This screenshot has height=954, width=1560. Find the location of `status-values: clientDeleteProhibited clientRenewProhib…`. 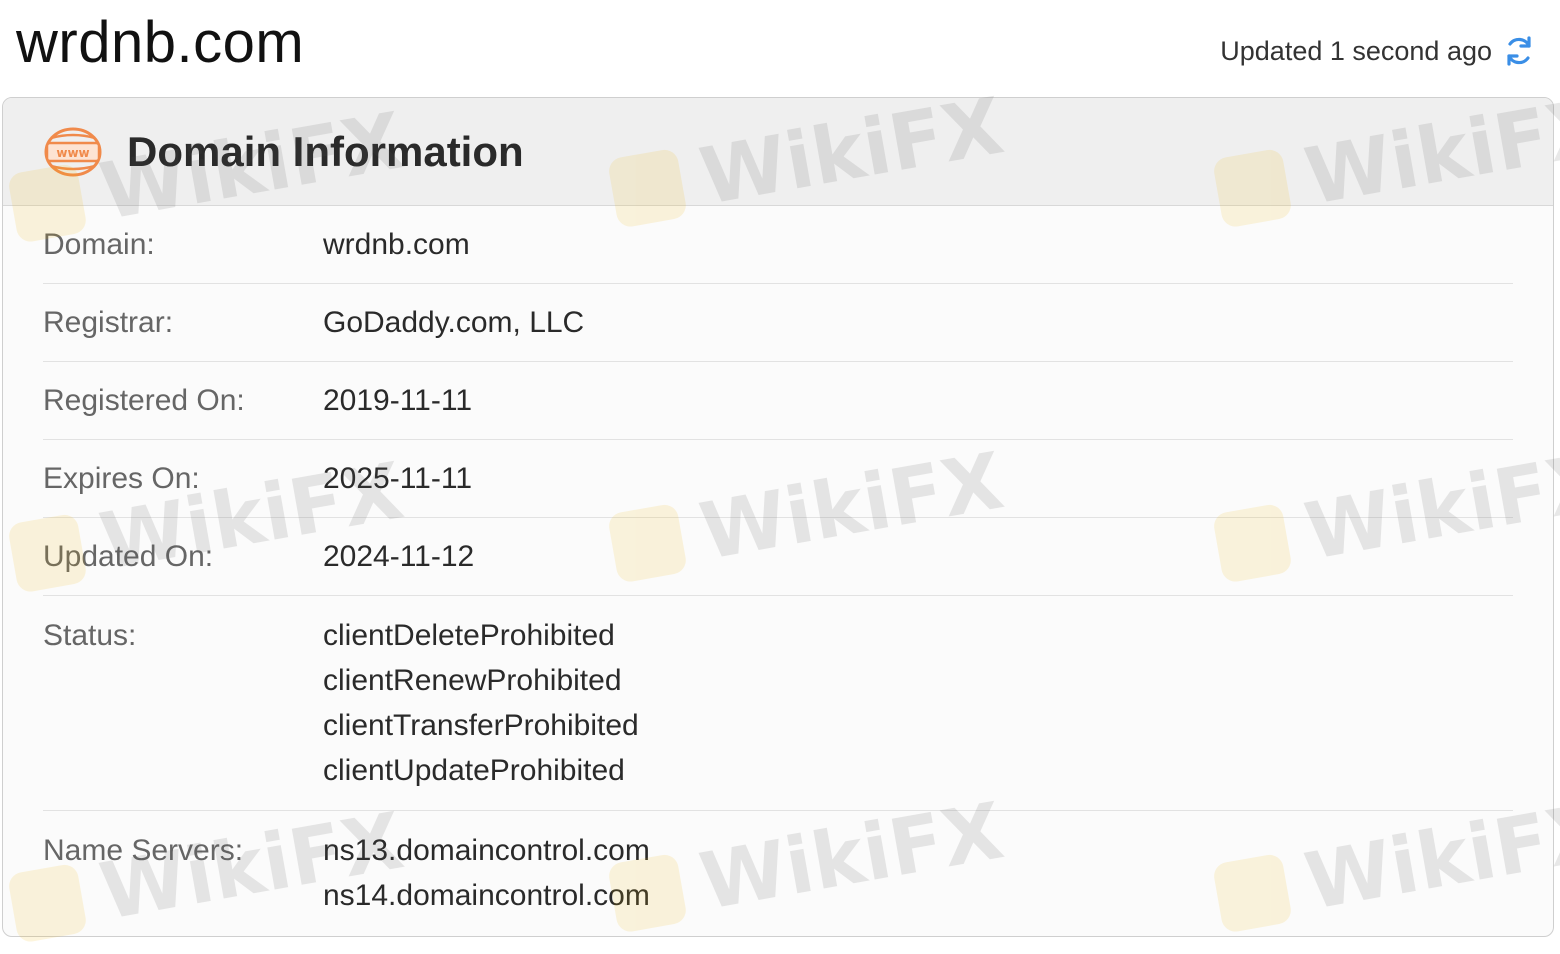

status-values: clientDeleteProhibited clientRenewProhib… is located at coordinates (481, 703).